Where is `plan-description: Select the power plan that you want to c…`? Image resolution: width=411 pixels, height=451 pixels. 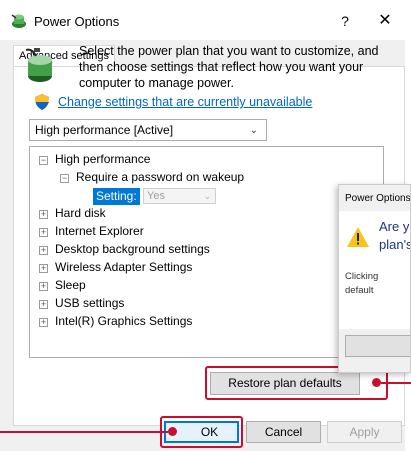 plan-description: Select the power plan that you want to c… is located at coordinates (229, 67).